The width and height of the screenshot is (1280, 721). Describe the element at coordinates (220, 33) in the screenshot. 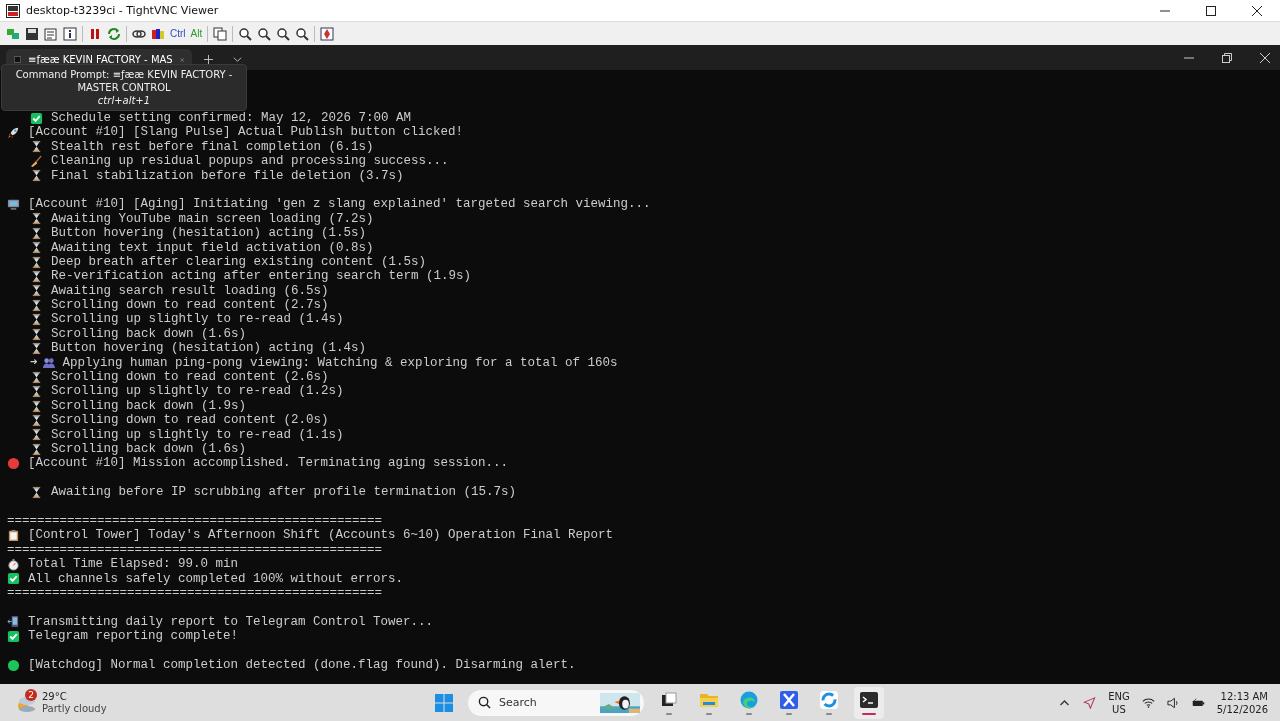

I see `copy-icon` at that location.